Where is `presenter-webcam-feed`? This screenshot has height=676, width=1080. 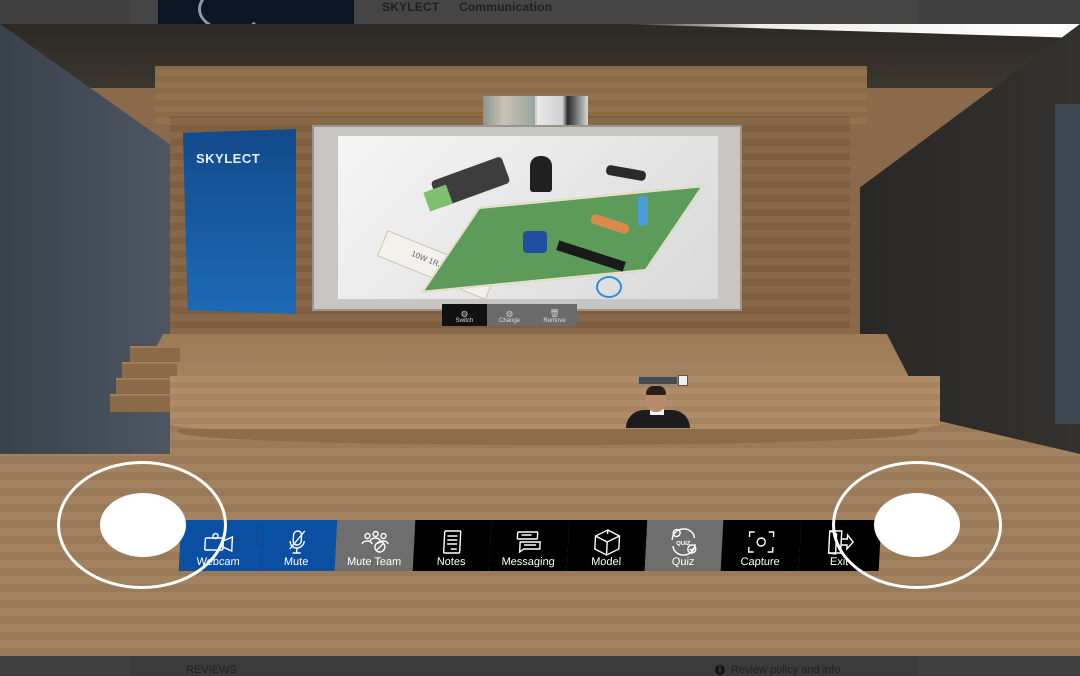
presenter-webcam-feed is located at coordinates (535, 112).